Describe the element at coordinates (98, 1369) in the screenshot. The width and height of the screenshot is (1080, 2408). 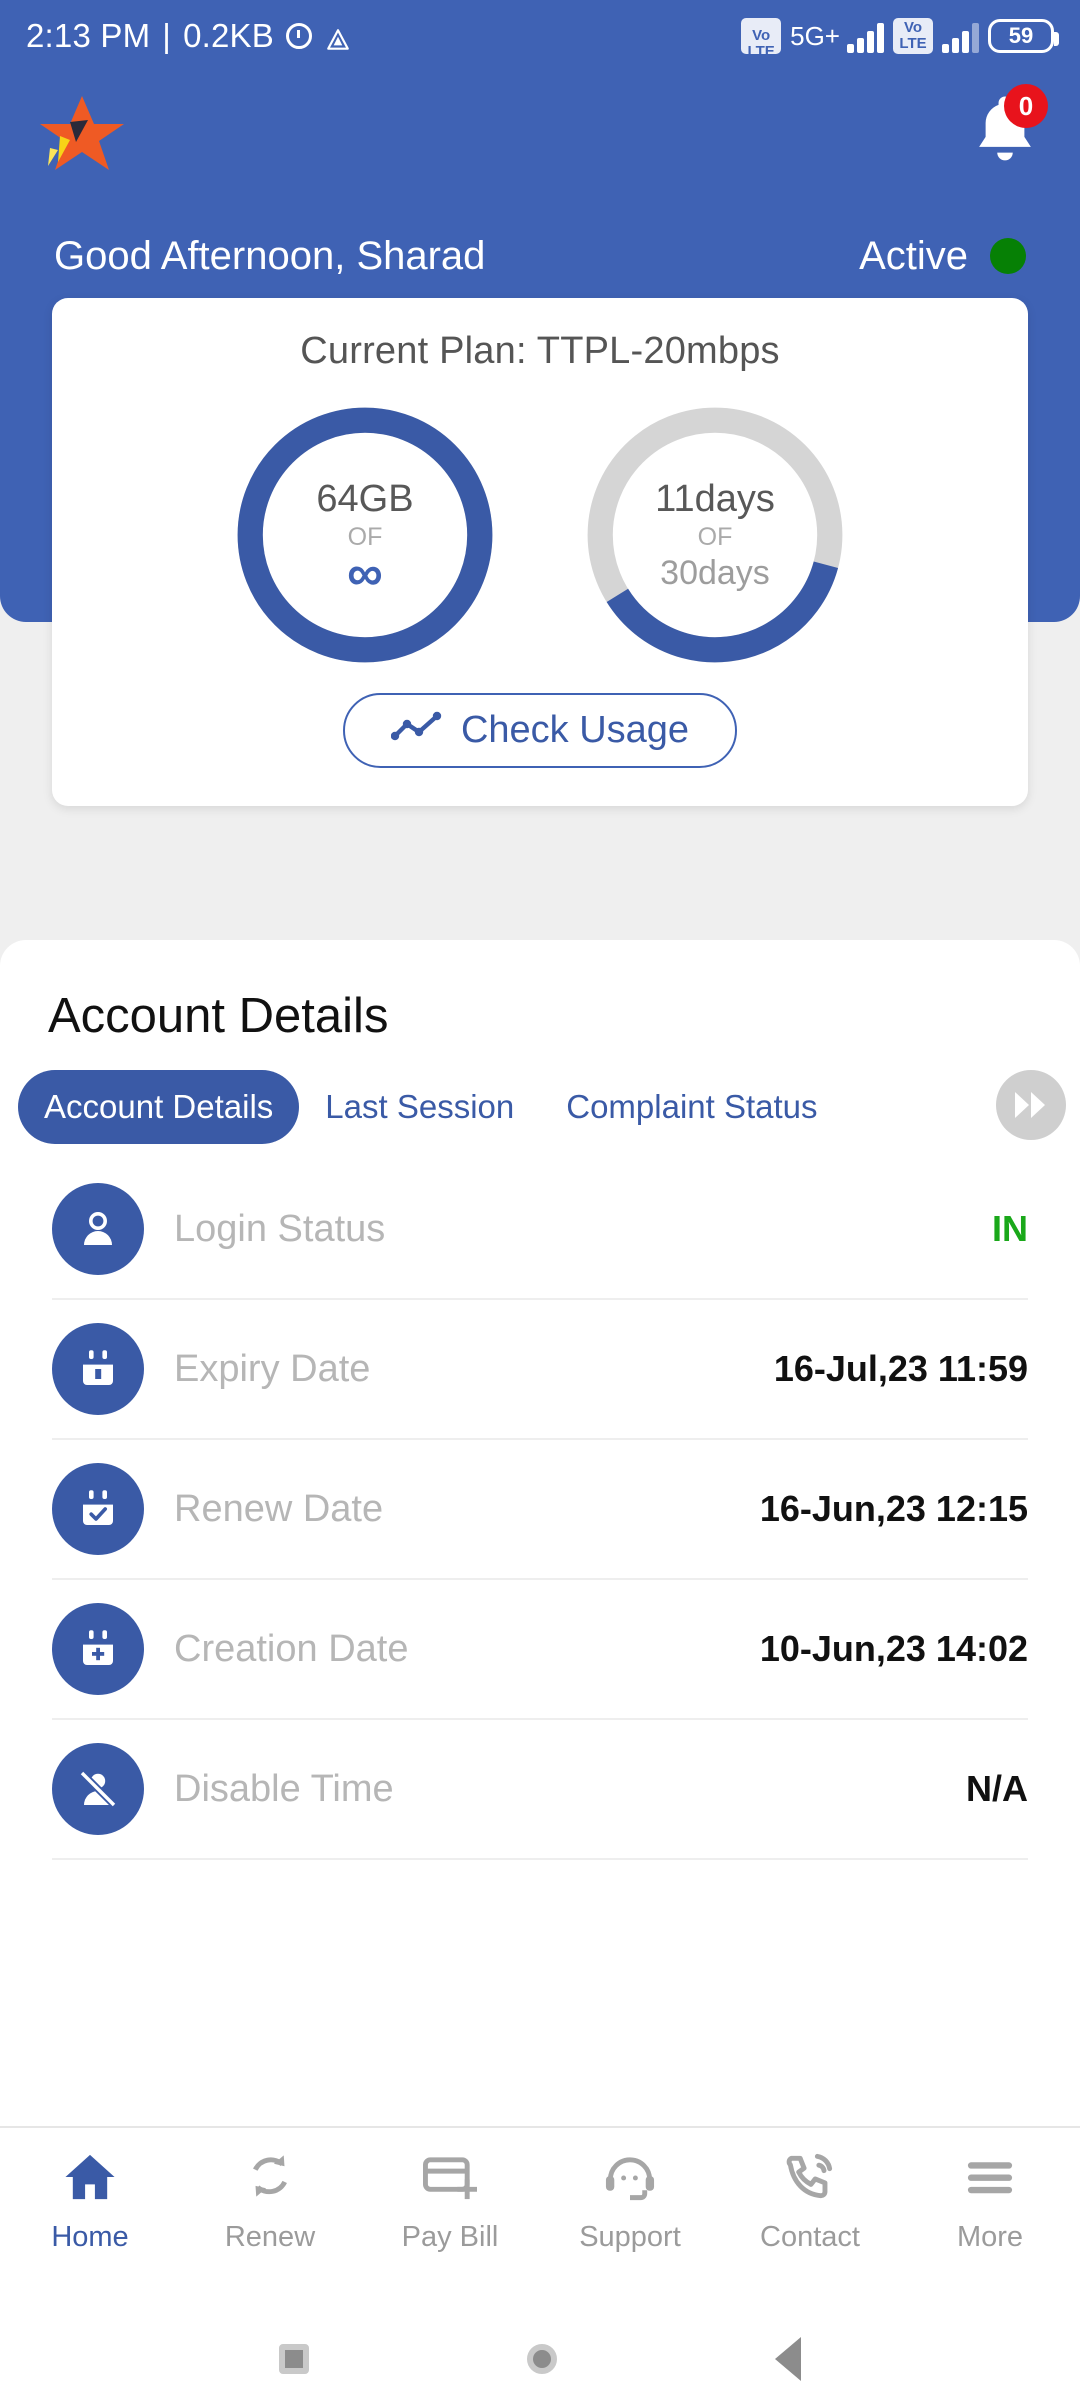
I see `calendar-icon` at that location.